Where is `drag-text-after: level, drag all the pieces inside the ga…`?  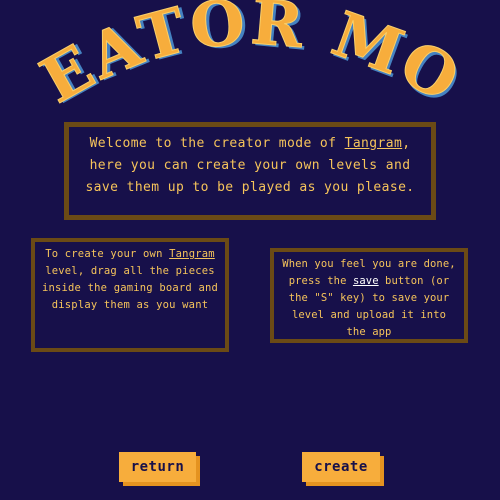
drag-text-after: level, drag all the pieces inside the ga… is located at coordinates (130, 288).